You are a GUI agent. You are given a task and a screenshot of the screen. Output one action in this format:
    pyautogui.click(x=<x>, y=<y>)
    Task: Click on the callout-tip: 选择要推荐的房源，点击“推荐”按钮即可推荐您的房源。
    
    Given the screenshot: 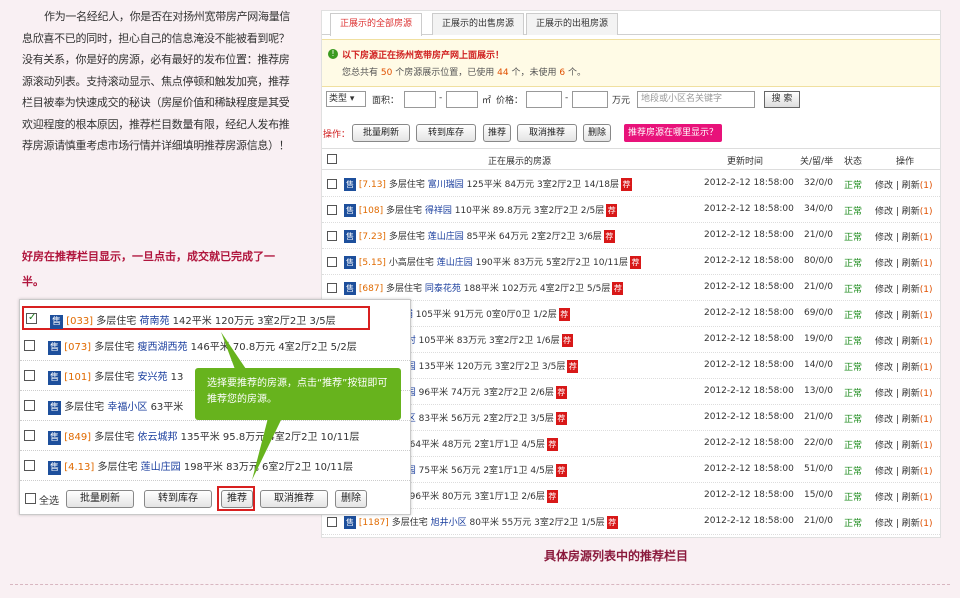 What is the action you would take?
    pyautogui.click(x=298, y=394)
    